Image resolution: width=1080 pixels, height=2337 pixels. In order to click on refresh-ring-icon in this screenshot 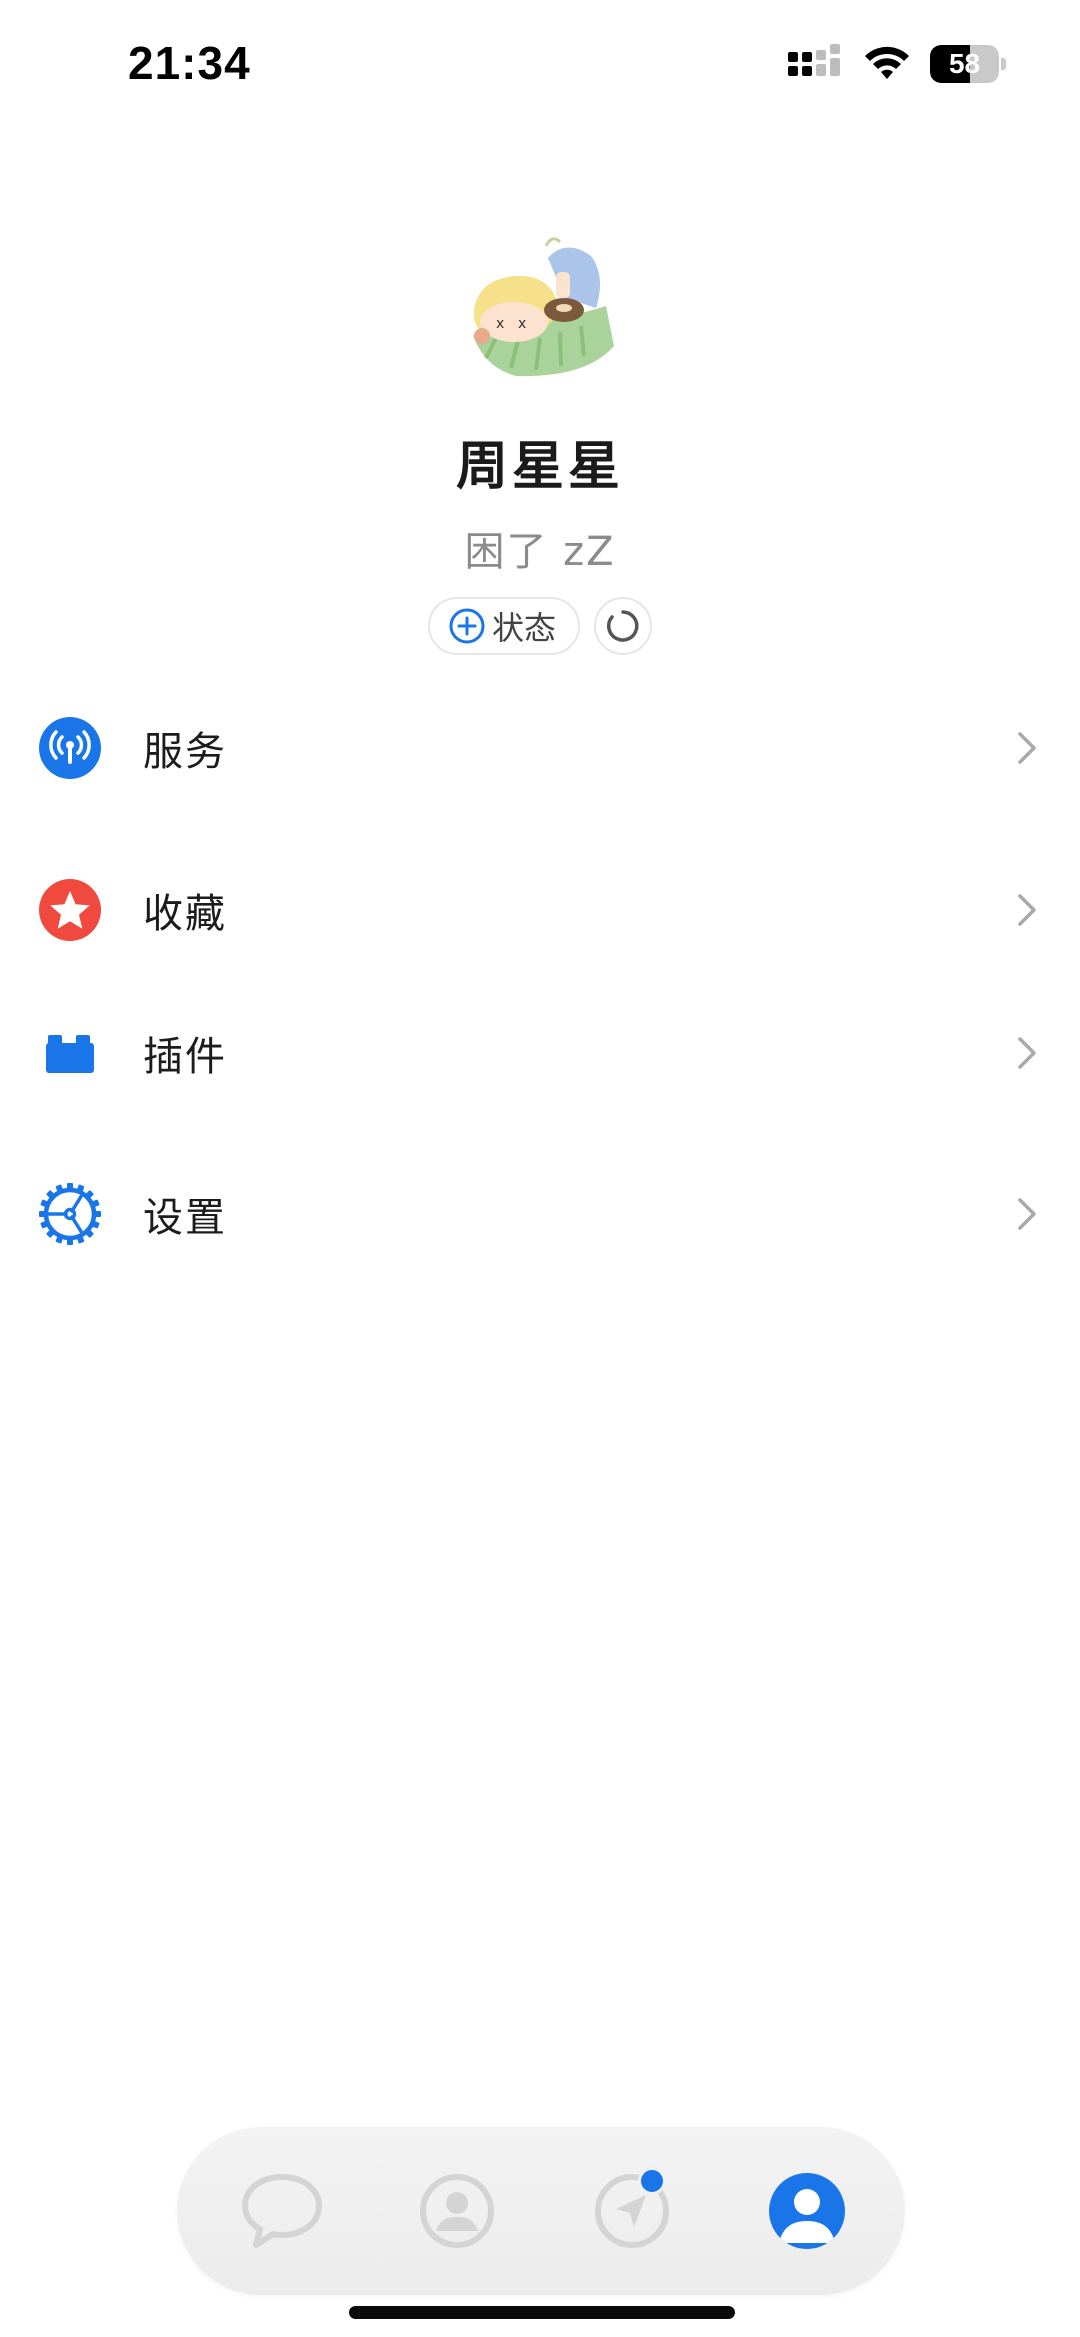, I will do `click(622, 626)`.